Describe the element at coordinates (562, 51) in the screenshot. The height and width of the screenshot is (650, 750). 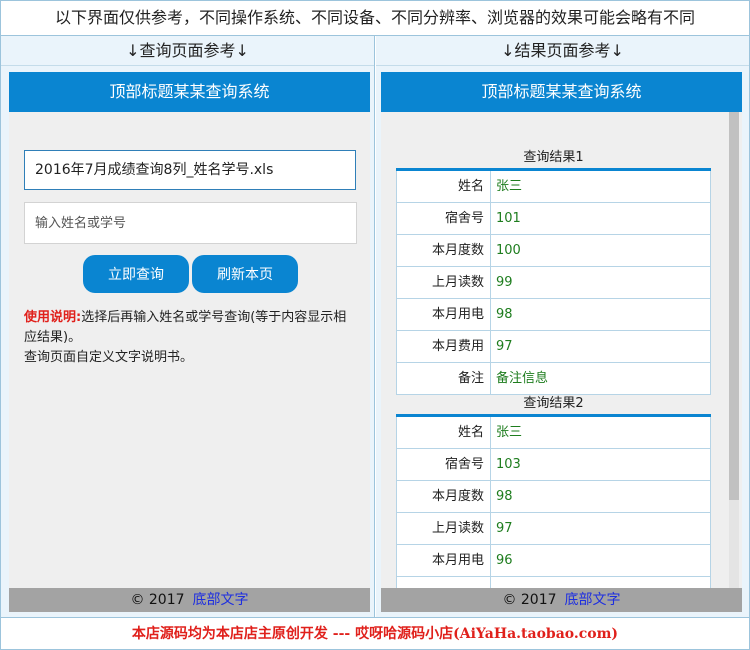
I see `result-page-header: ↓结果页面参考↓` at that location.